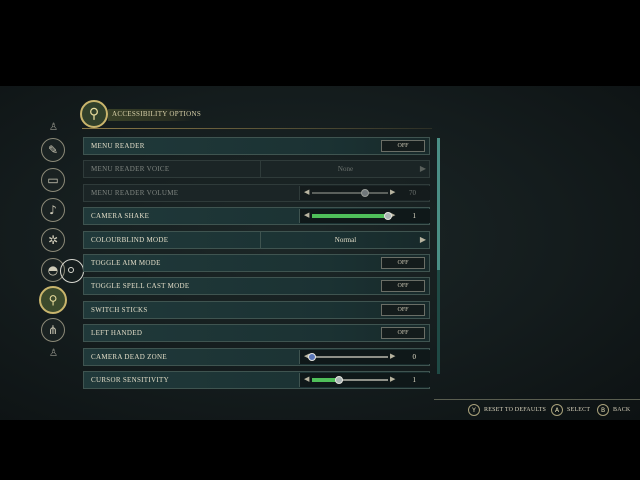 Image resolution: width=640 pixels, height=480 pixels. Describe the element at coordinates (130, 240) in the screenshot. I see `setting-label: COLOURBLIND MODE` at that location.